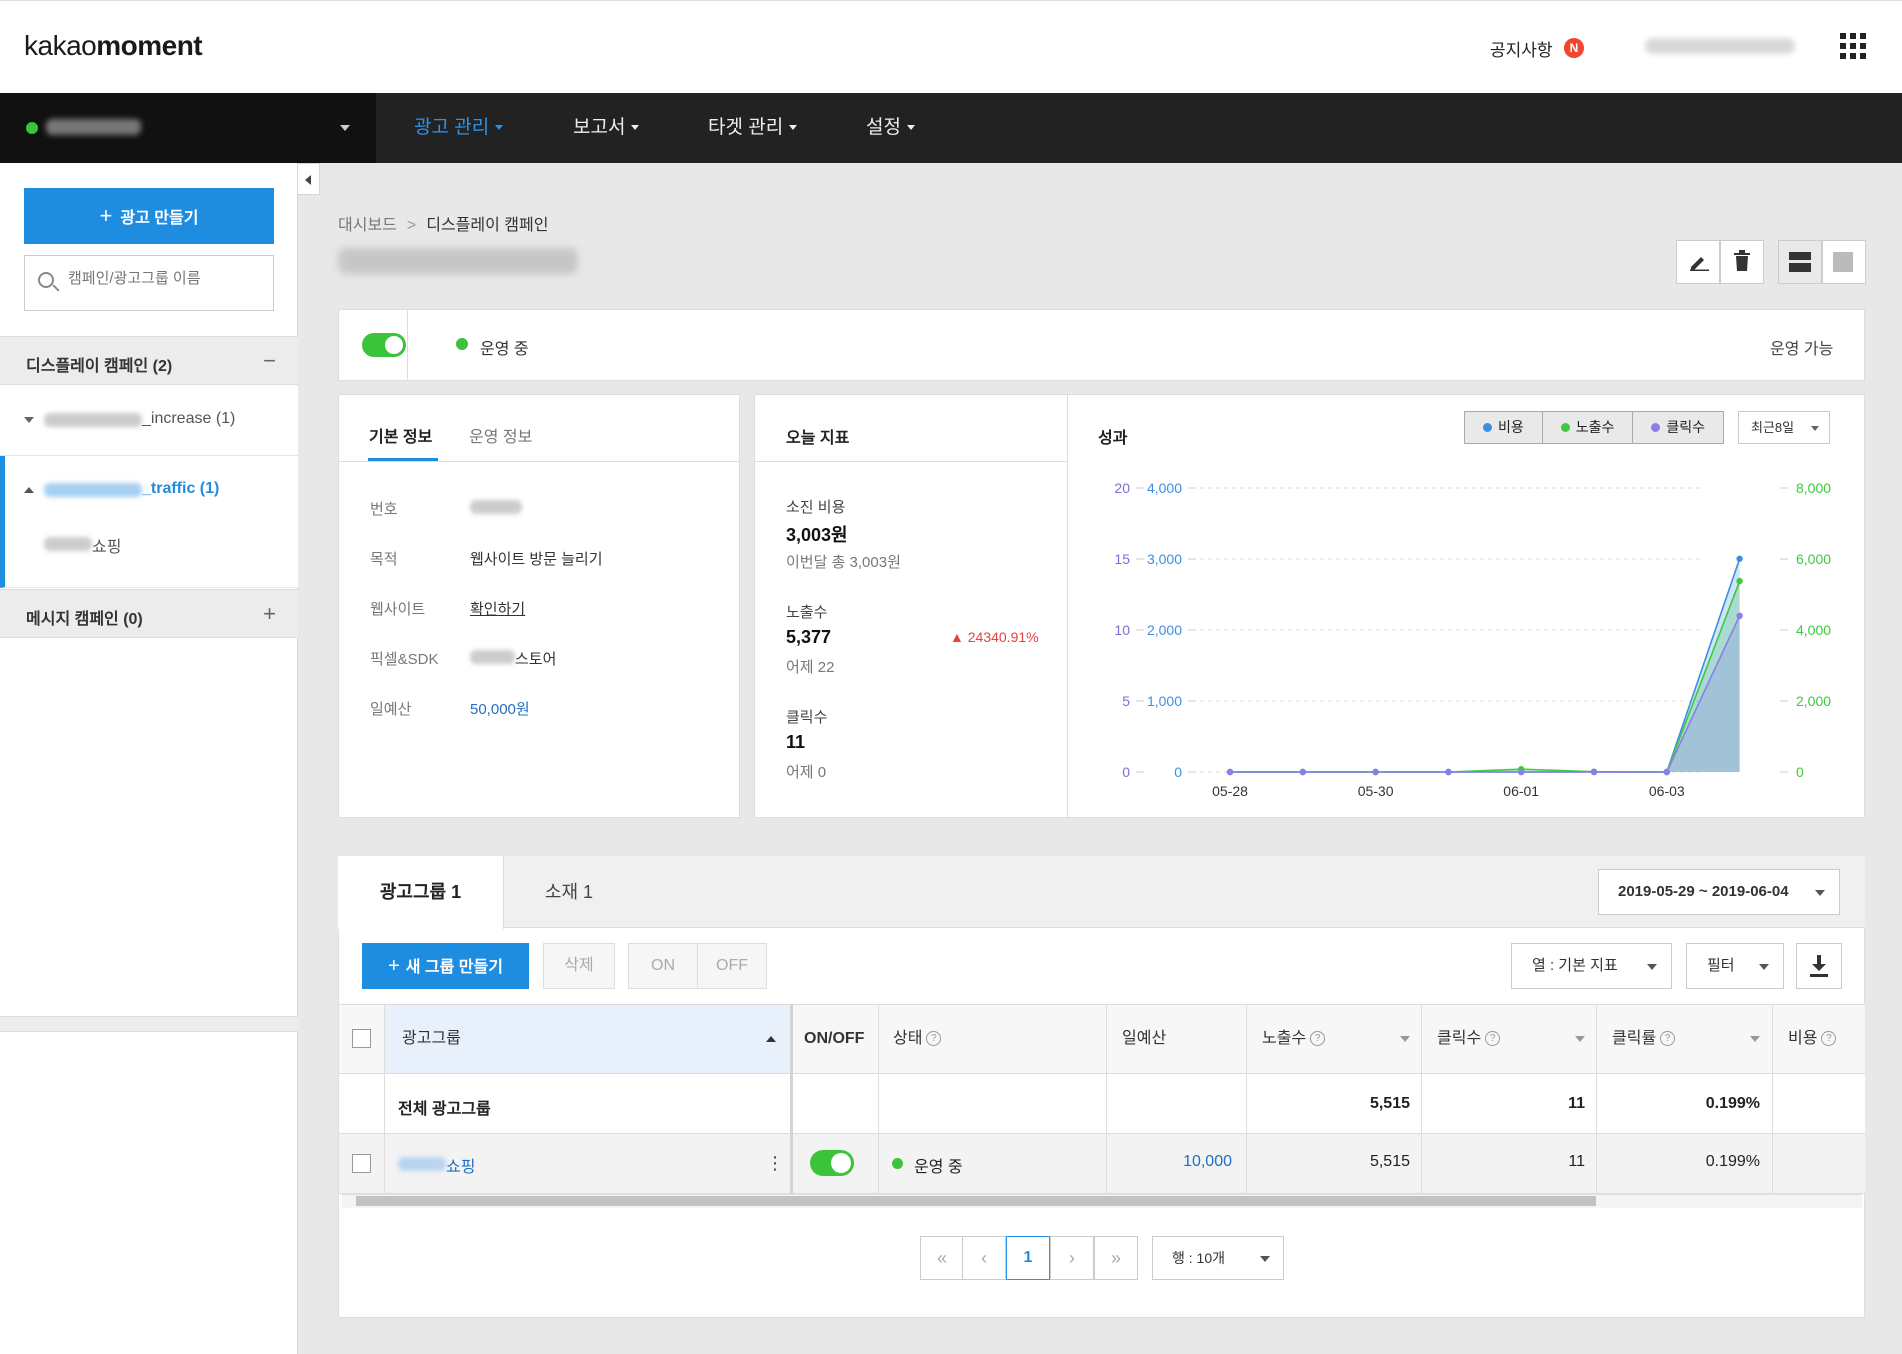  What do you see at coordinates (1813, 701) in the screenshot?
I see `y-tick-impressions: 2,000` at bounding box center [1813, 701].